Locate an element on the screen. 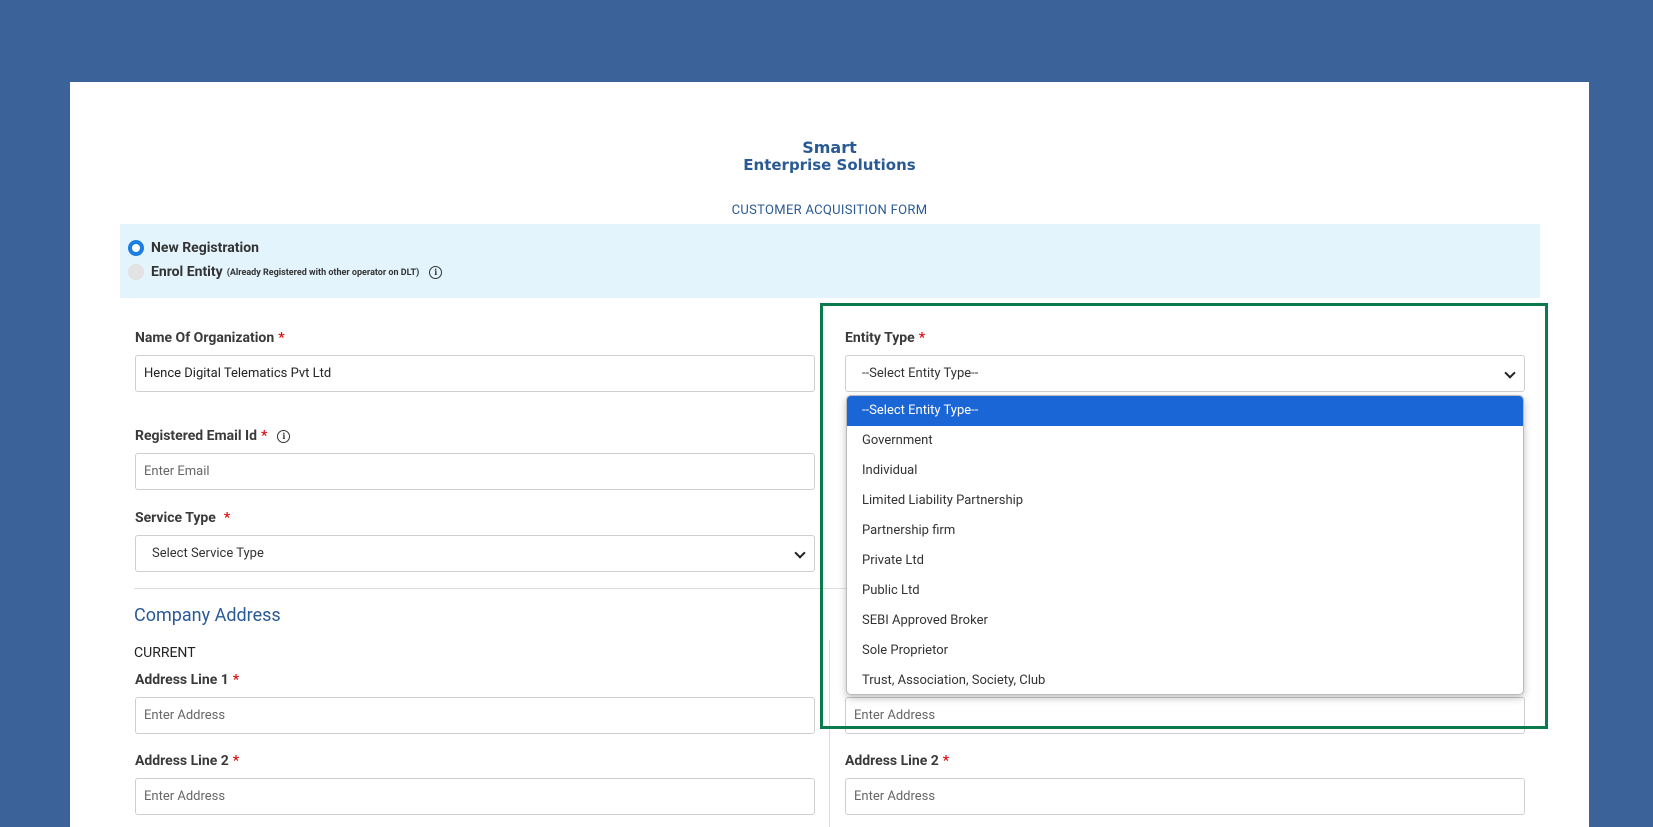 The image size is (1653, 827). email-label: Registered Email Id * i is located at coordinates (213, 436).